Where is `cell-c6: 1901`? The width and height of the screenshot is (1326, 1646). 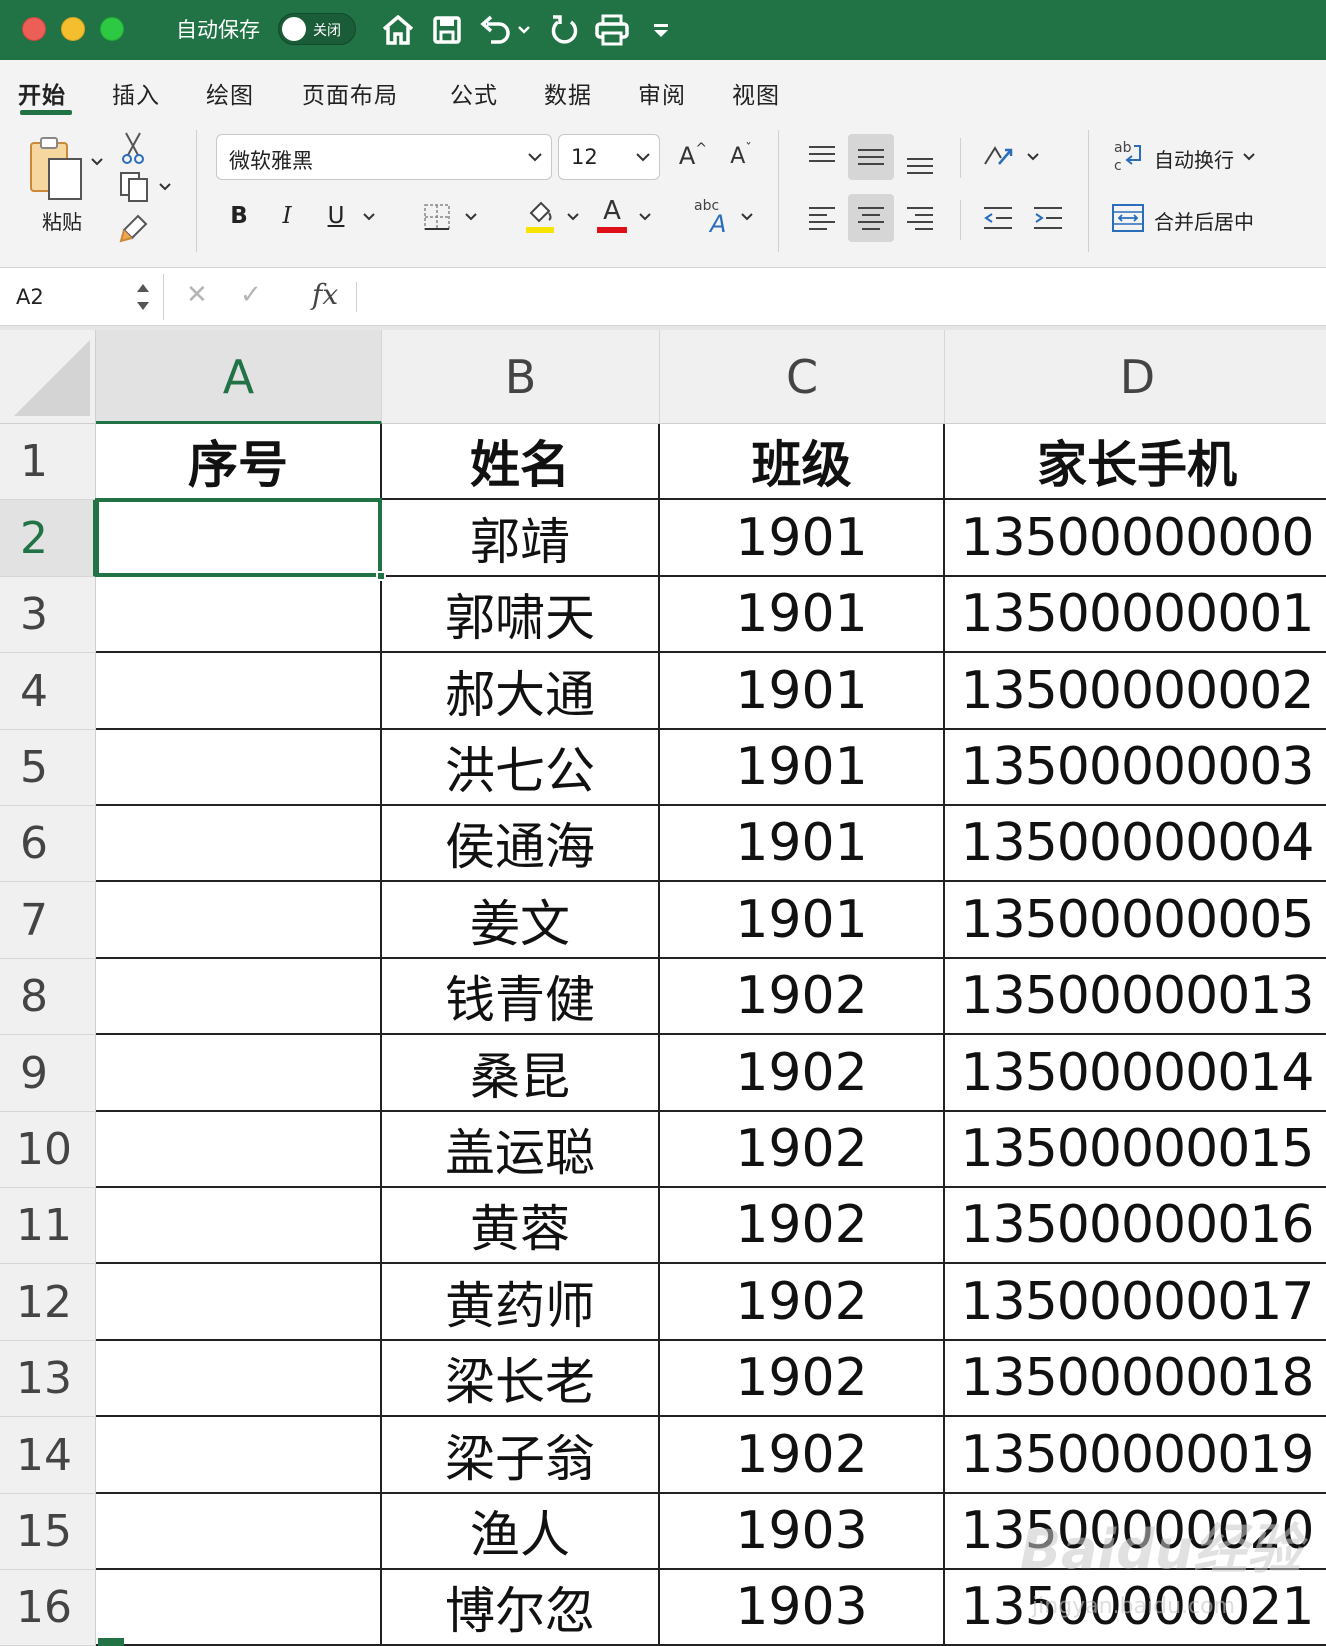
cell-c6: 1901 is located at coordinates (802, 844).